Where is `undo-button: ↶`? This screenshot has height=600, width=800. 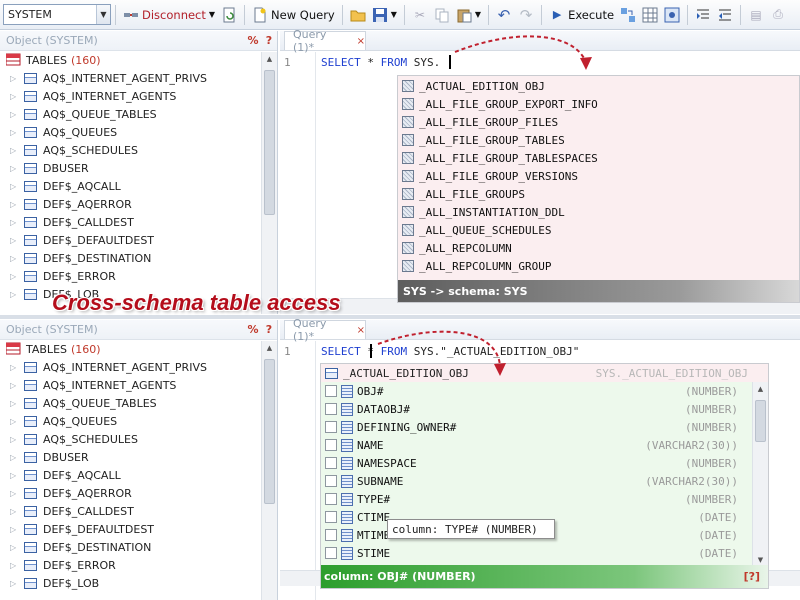
undo-button: ↶ is located at coordinates (504, 15).